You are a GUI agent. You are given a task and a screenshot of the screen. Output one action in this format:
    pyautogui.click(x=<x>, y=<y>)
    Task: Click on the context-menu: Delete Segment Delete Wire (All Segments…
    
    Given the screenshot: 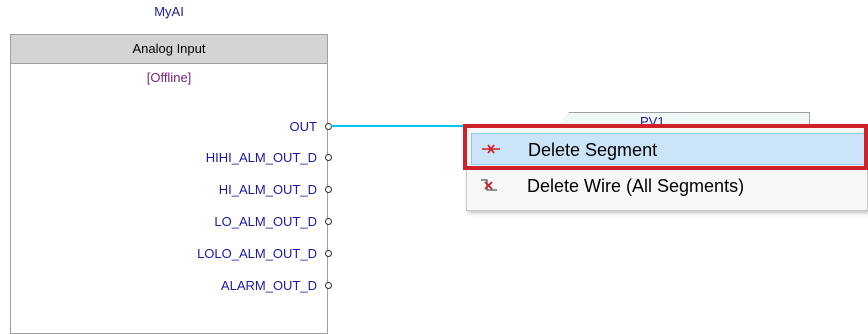 What is the action you would take?
    pyautogui.click(x=667, y=168)
    